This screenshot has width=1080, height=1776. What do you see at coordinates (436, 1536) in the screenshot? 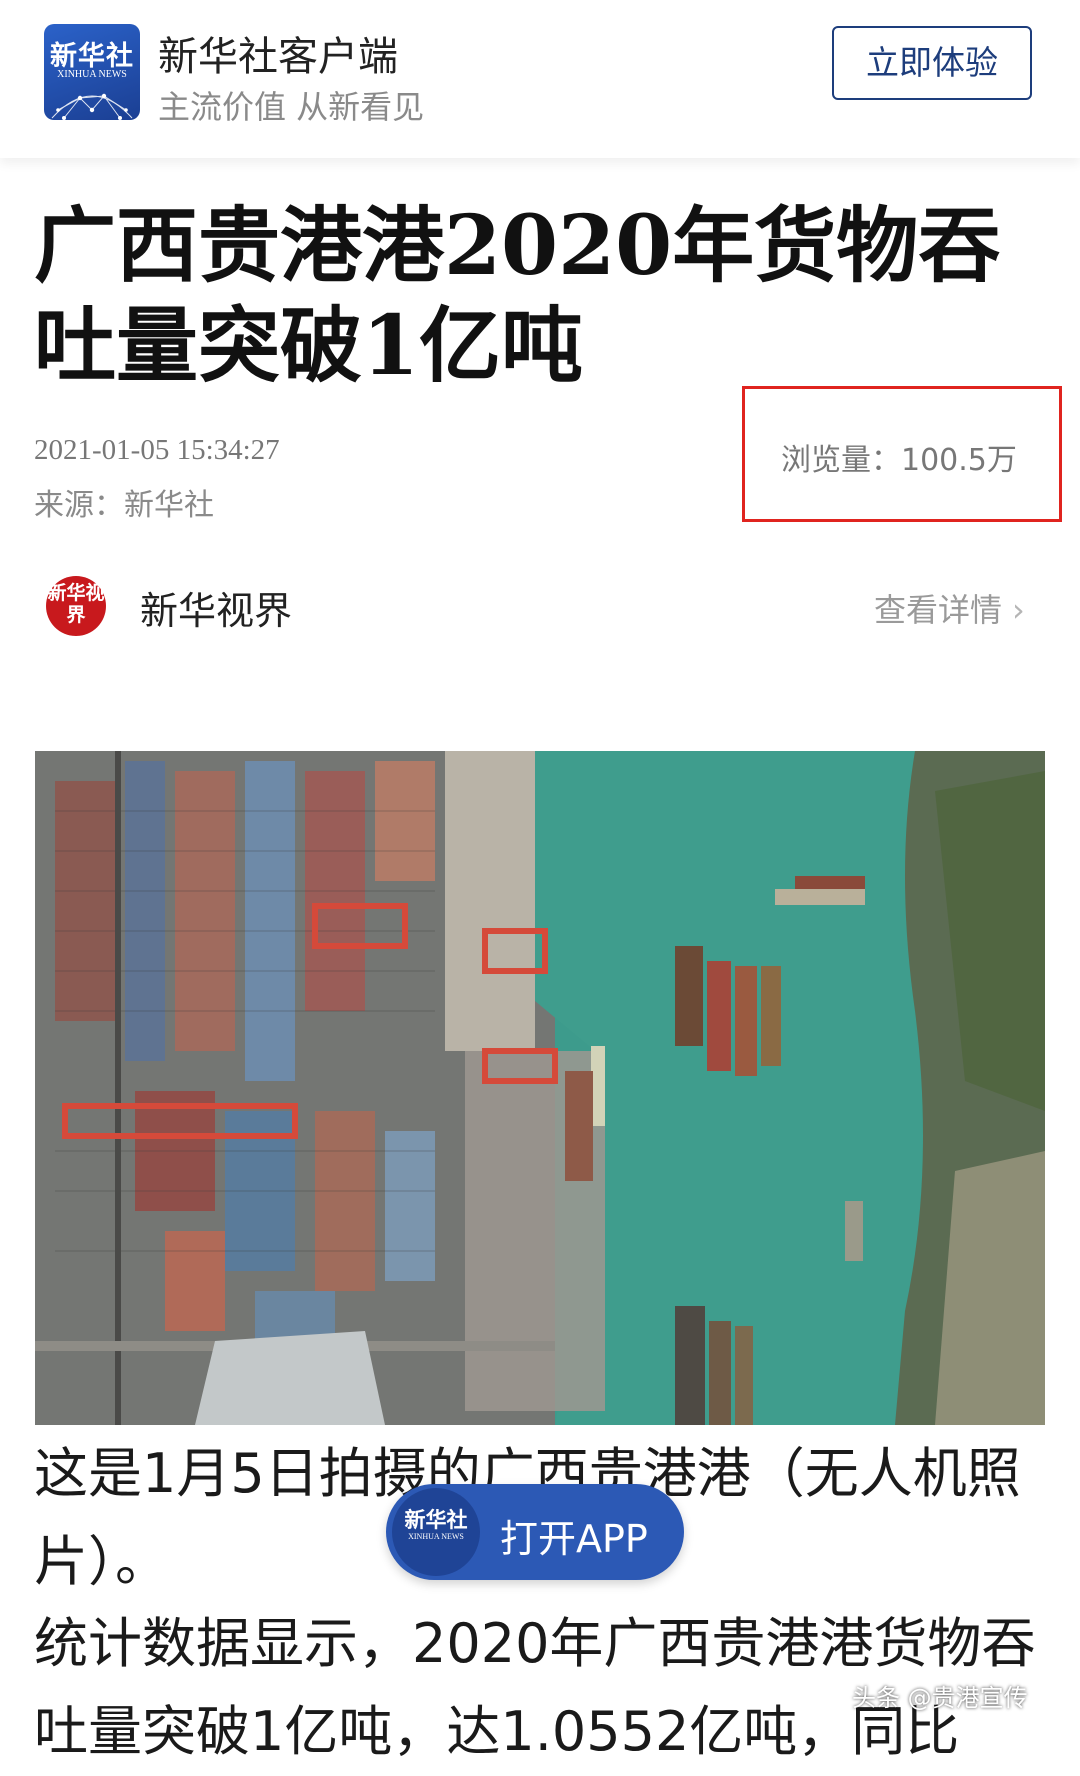
I see `button-logo-subtext: XINHUA NEWS` at bounding box center [436, 1536].